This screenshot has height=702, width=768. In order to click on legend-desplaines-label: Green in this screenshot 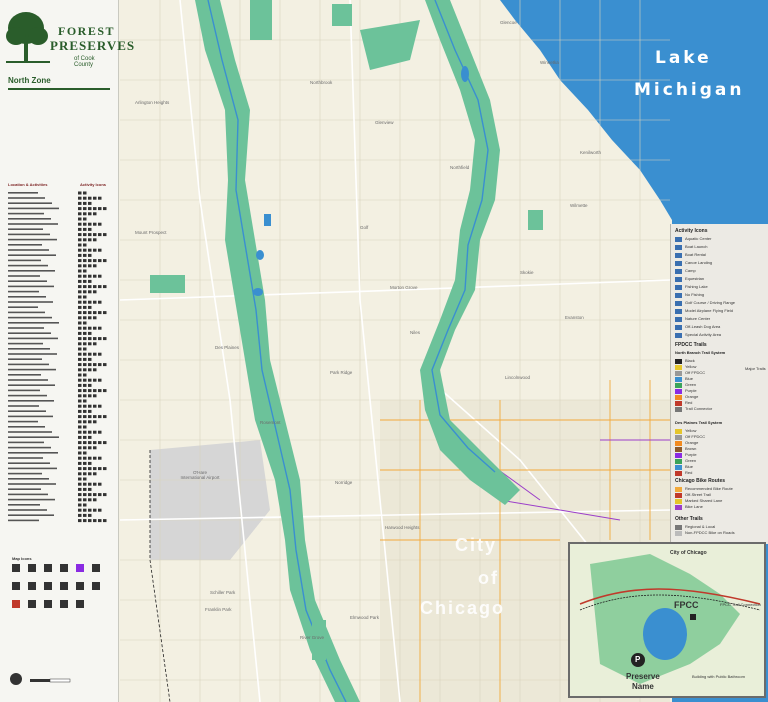, I will do `click(691, 460)`.